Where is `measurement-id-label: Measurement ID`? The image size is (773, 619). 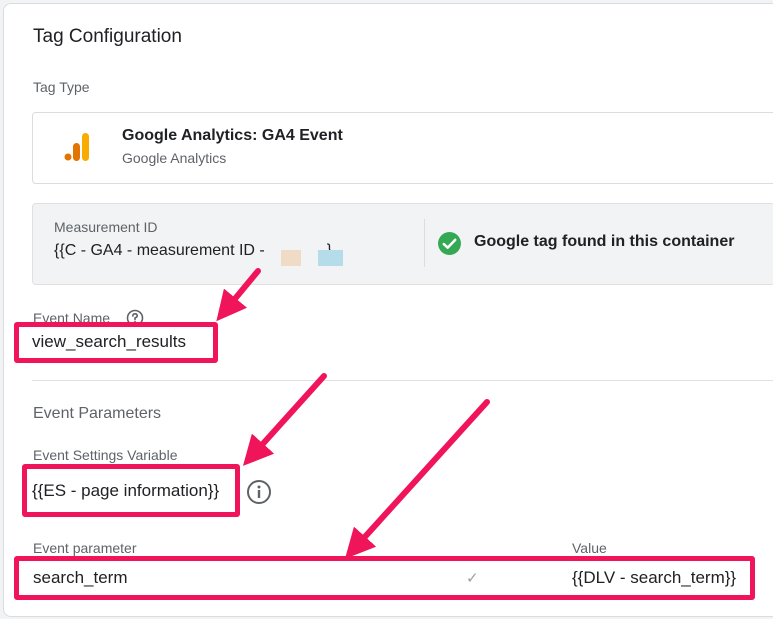 measurement-id-label: Measurement ID is located at coordinates (106, 227).